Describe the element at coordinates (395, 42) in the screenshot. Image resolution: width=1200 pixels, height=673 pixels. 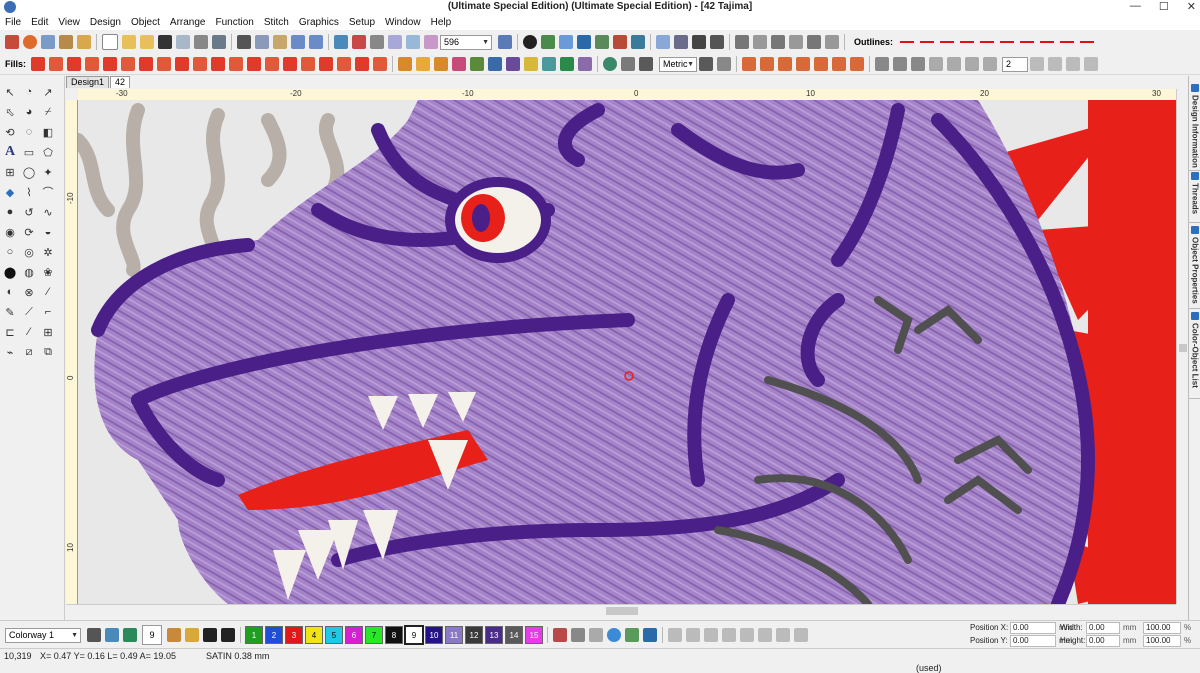
I see `zoom-fit-icon` at that location.